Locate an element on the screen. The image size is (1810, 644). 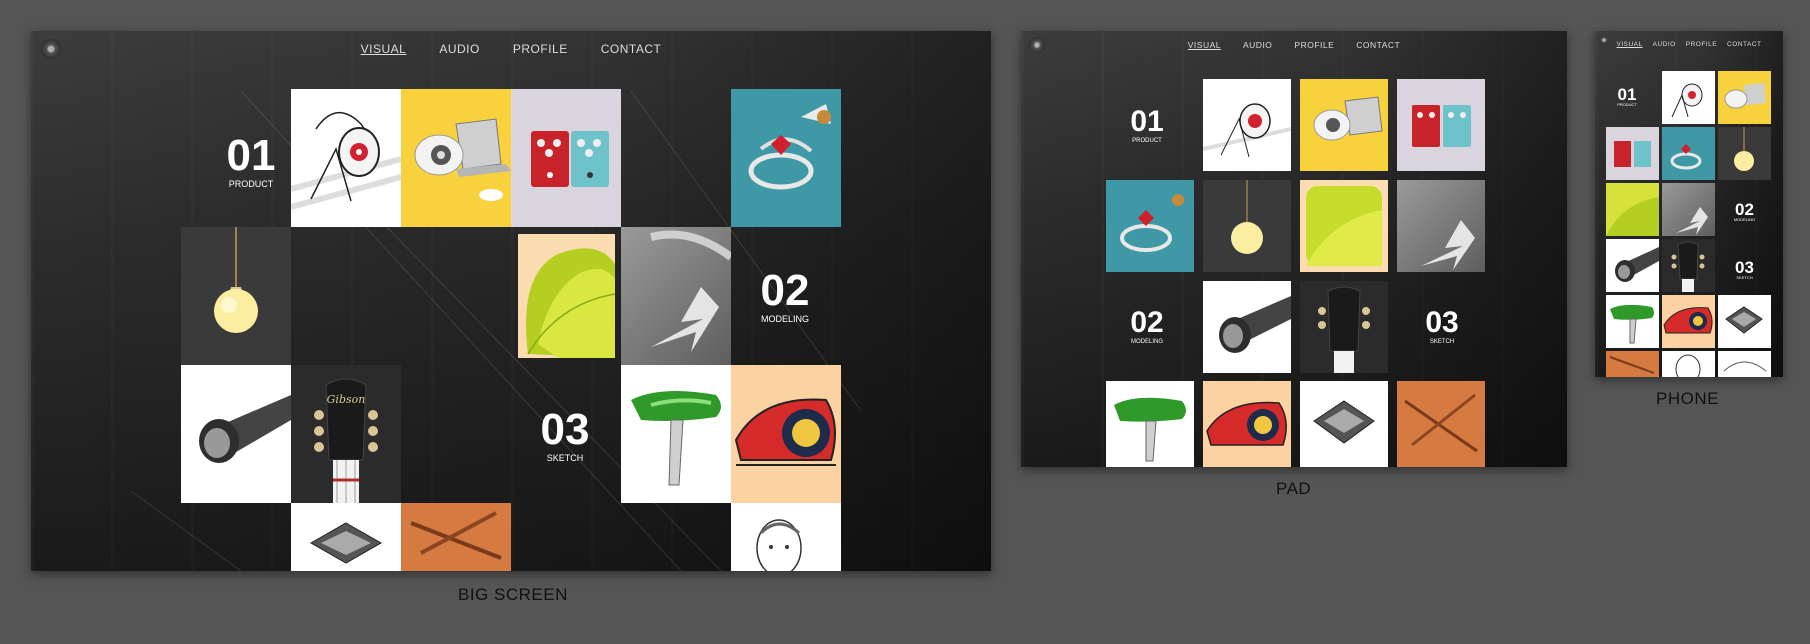
guitar-headstock-icon is located at coordinates (1688, 266).